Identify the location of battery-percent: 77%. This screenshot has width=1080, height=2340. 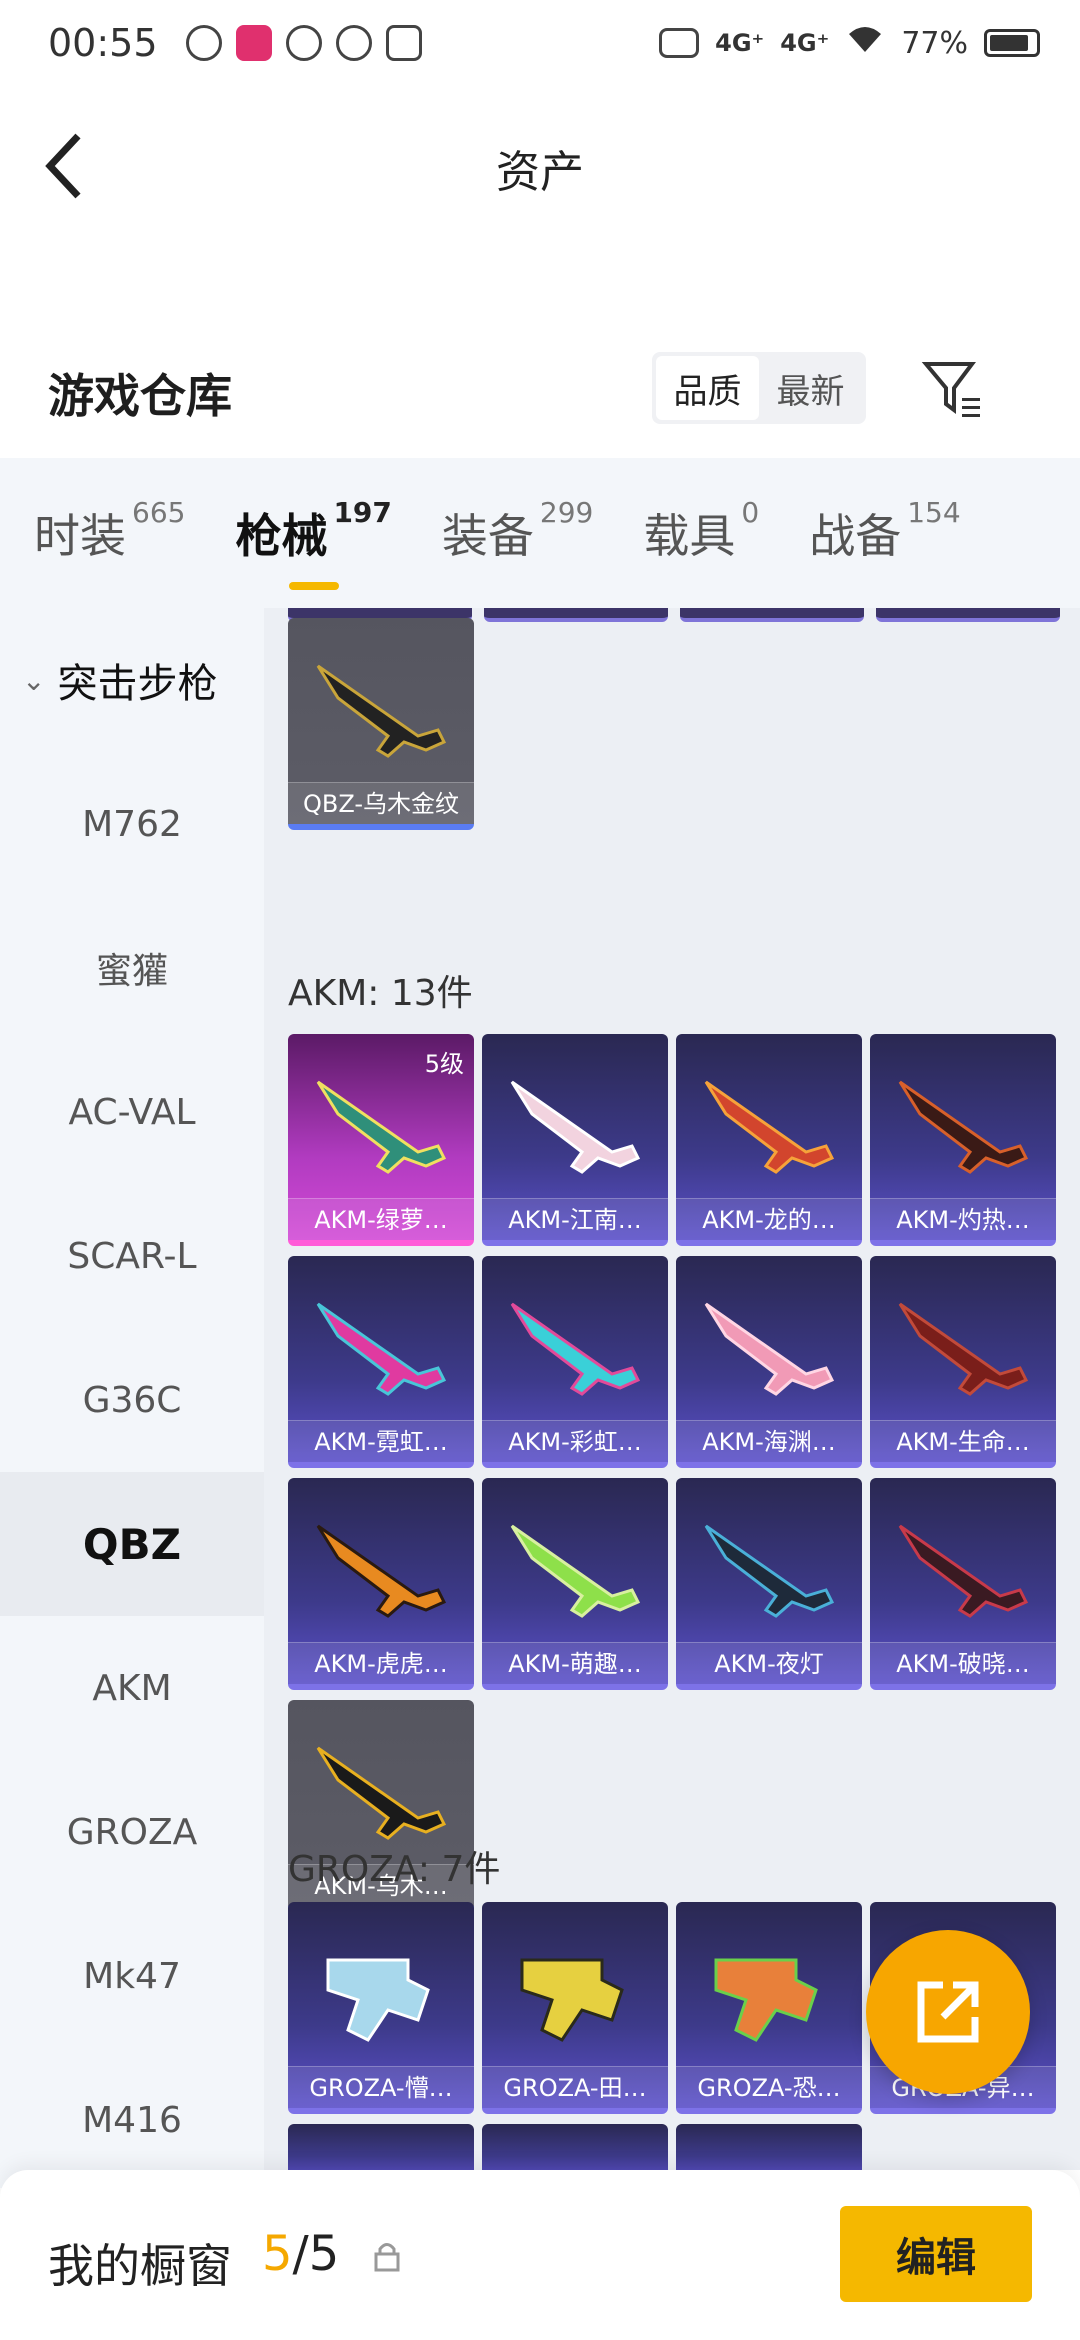
(934, 43).